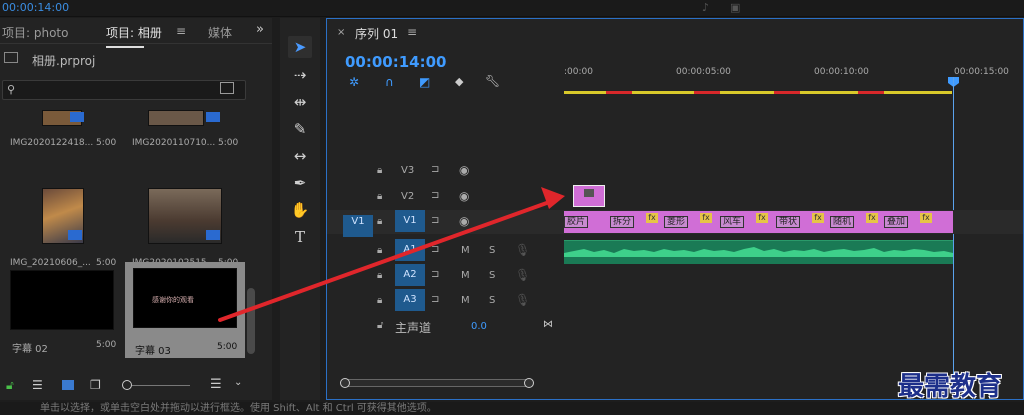 The image size is (1024, 415). I want to click on watermark-logo: 最需教育, so click(950, 387).